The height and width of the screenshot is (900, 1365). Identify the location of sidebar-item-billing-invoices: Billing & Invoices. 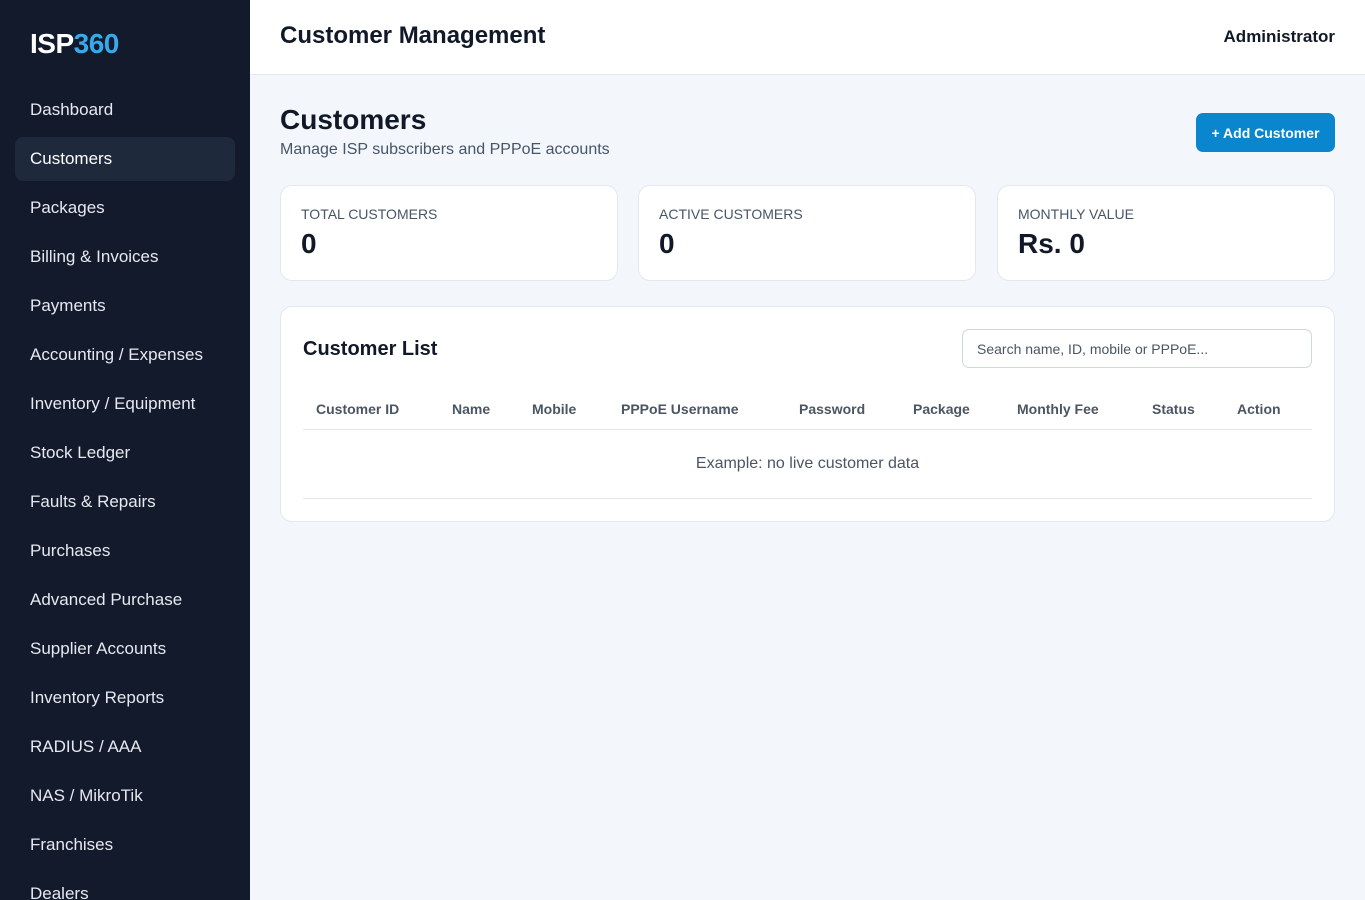
(125, 257).